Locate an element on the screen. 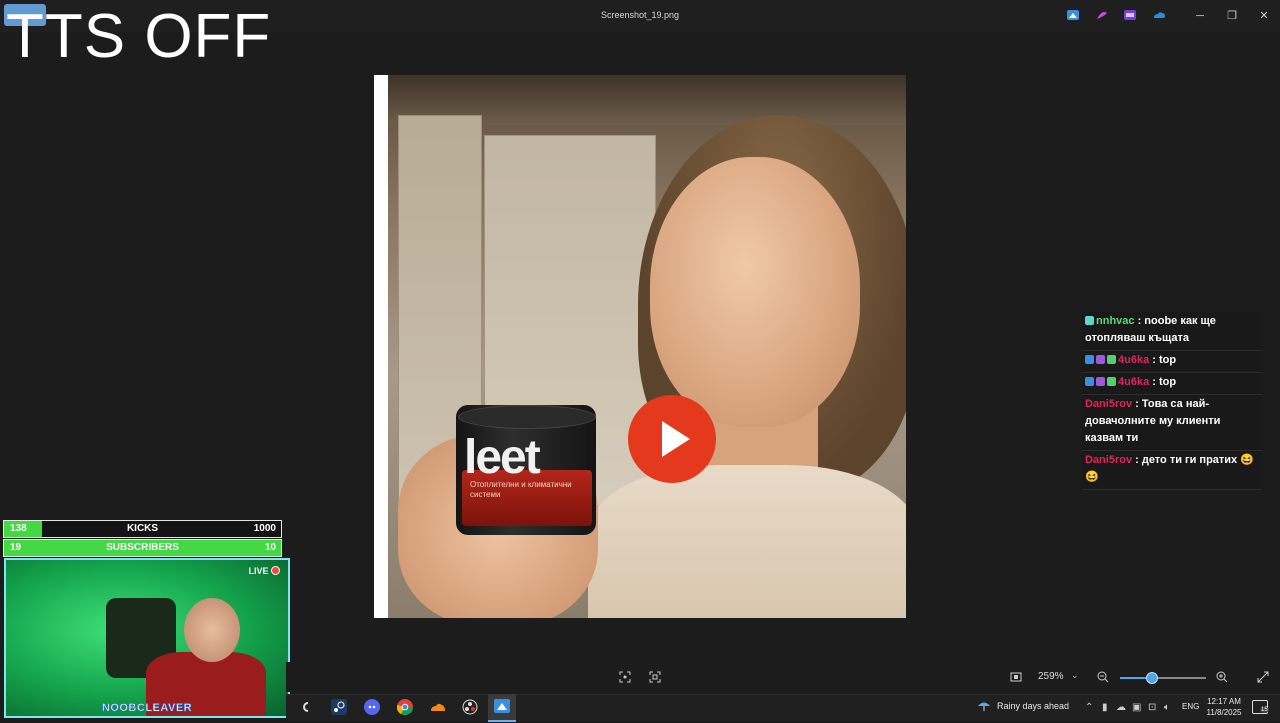 The image size is (1280, 723). volume-icon: 🔈︎ is located at coordinates (1167, 707).